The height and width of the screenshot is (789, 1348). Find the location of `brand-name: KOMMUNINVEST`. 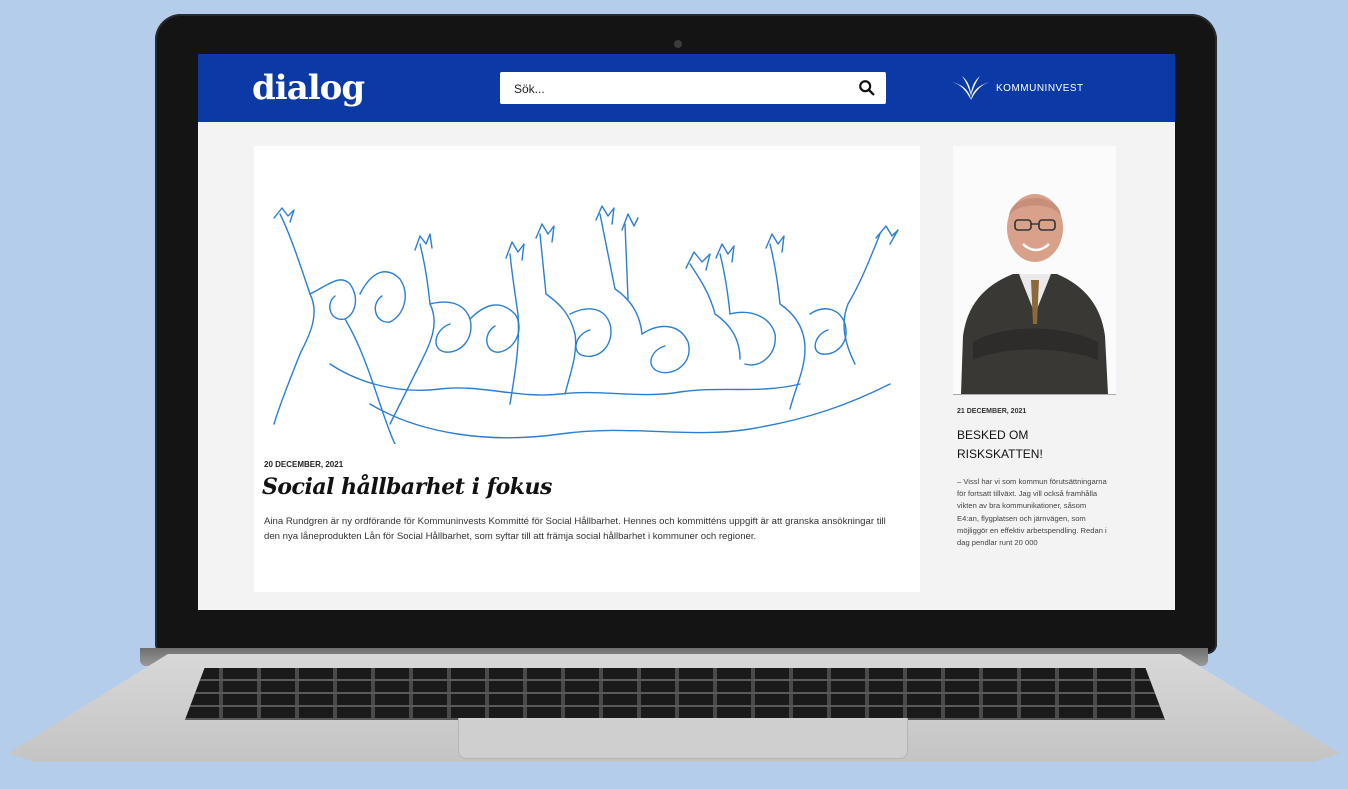

brand-name: KOMMUNINVEST is located at coordinates (1040, 88).